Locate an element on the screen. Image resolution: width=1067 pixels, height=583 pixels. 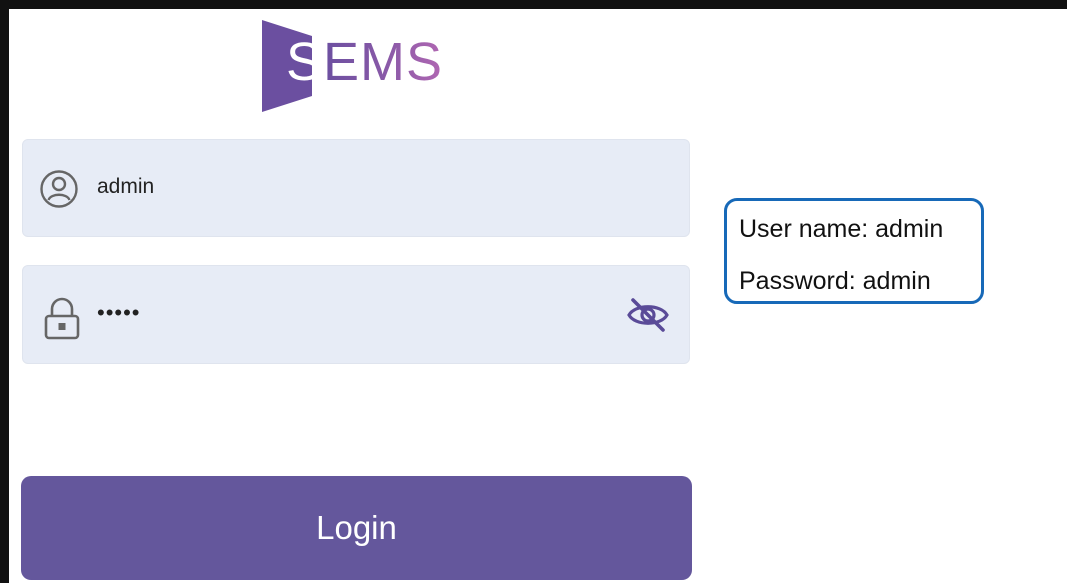
sems-logo: SEMS is located at coordinates (362, 66).